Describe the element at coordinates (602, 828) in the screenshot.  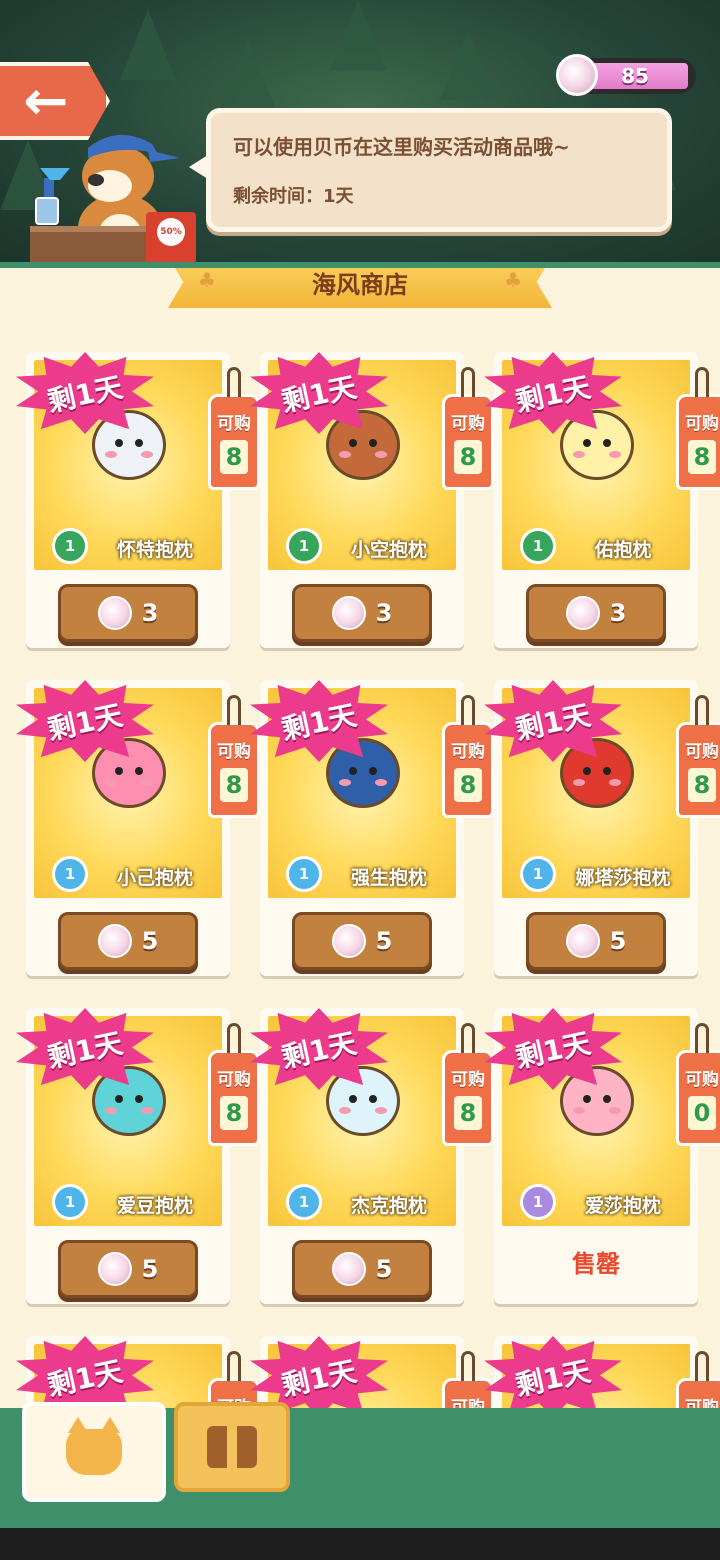
I see `shop-item-card: 1 娜塔莎抱枕 可购 8 剩1天 5` at that location.